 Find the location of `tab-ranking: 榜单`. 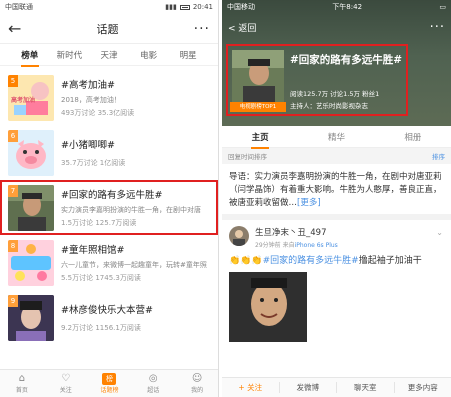

tab-ranking: 榜单 is located at coordinates (30, 55).